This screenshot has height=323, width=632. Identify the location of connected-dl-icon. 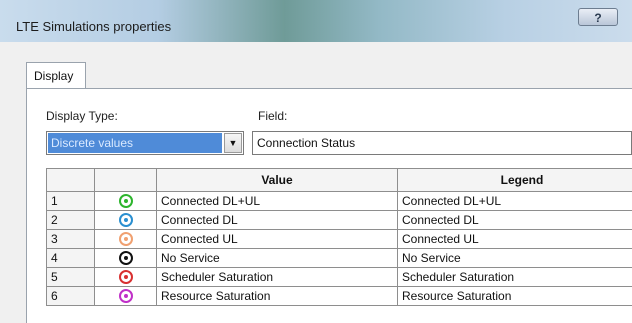
(125, 220).